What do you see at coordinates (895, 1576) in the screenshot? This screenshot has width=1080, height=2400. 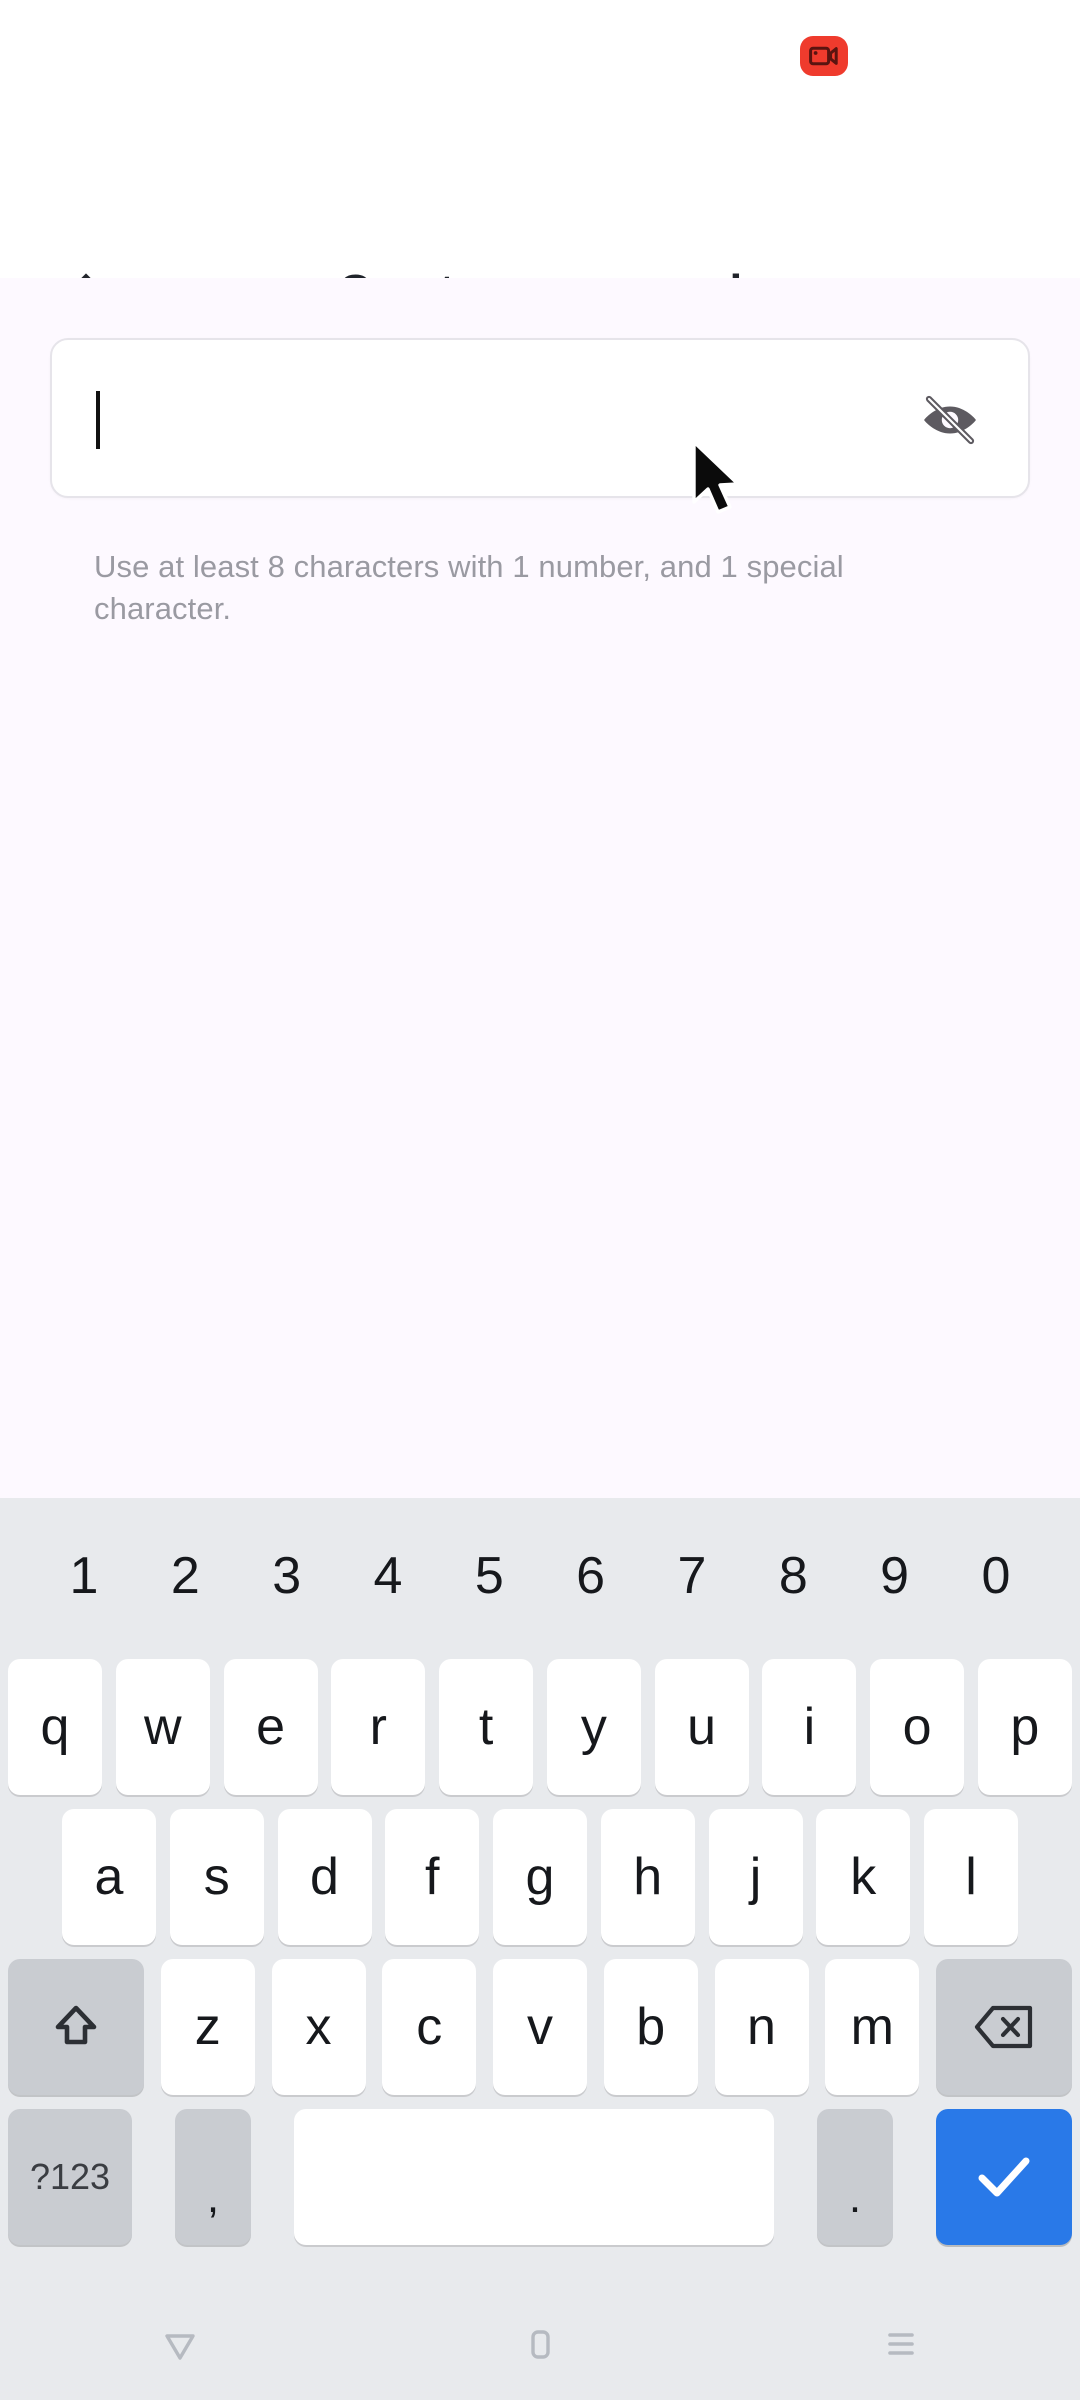 I see `key-9: 9` at bounding box center [895, 1576].